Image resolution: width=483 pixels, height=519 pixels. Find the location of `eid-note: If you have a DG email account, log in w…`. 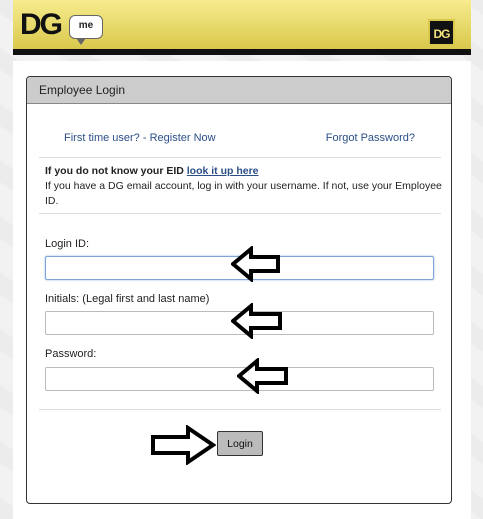

eid-note: If you have a DG email account, log in w… is located at coordinates (243, 193).